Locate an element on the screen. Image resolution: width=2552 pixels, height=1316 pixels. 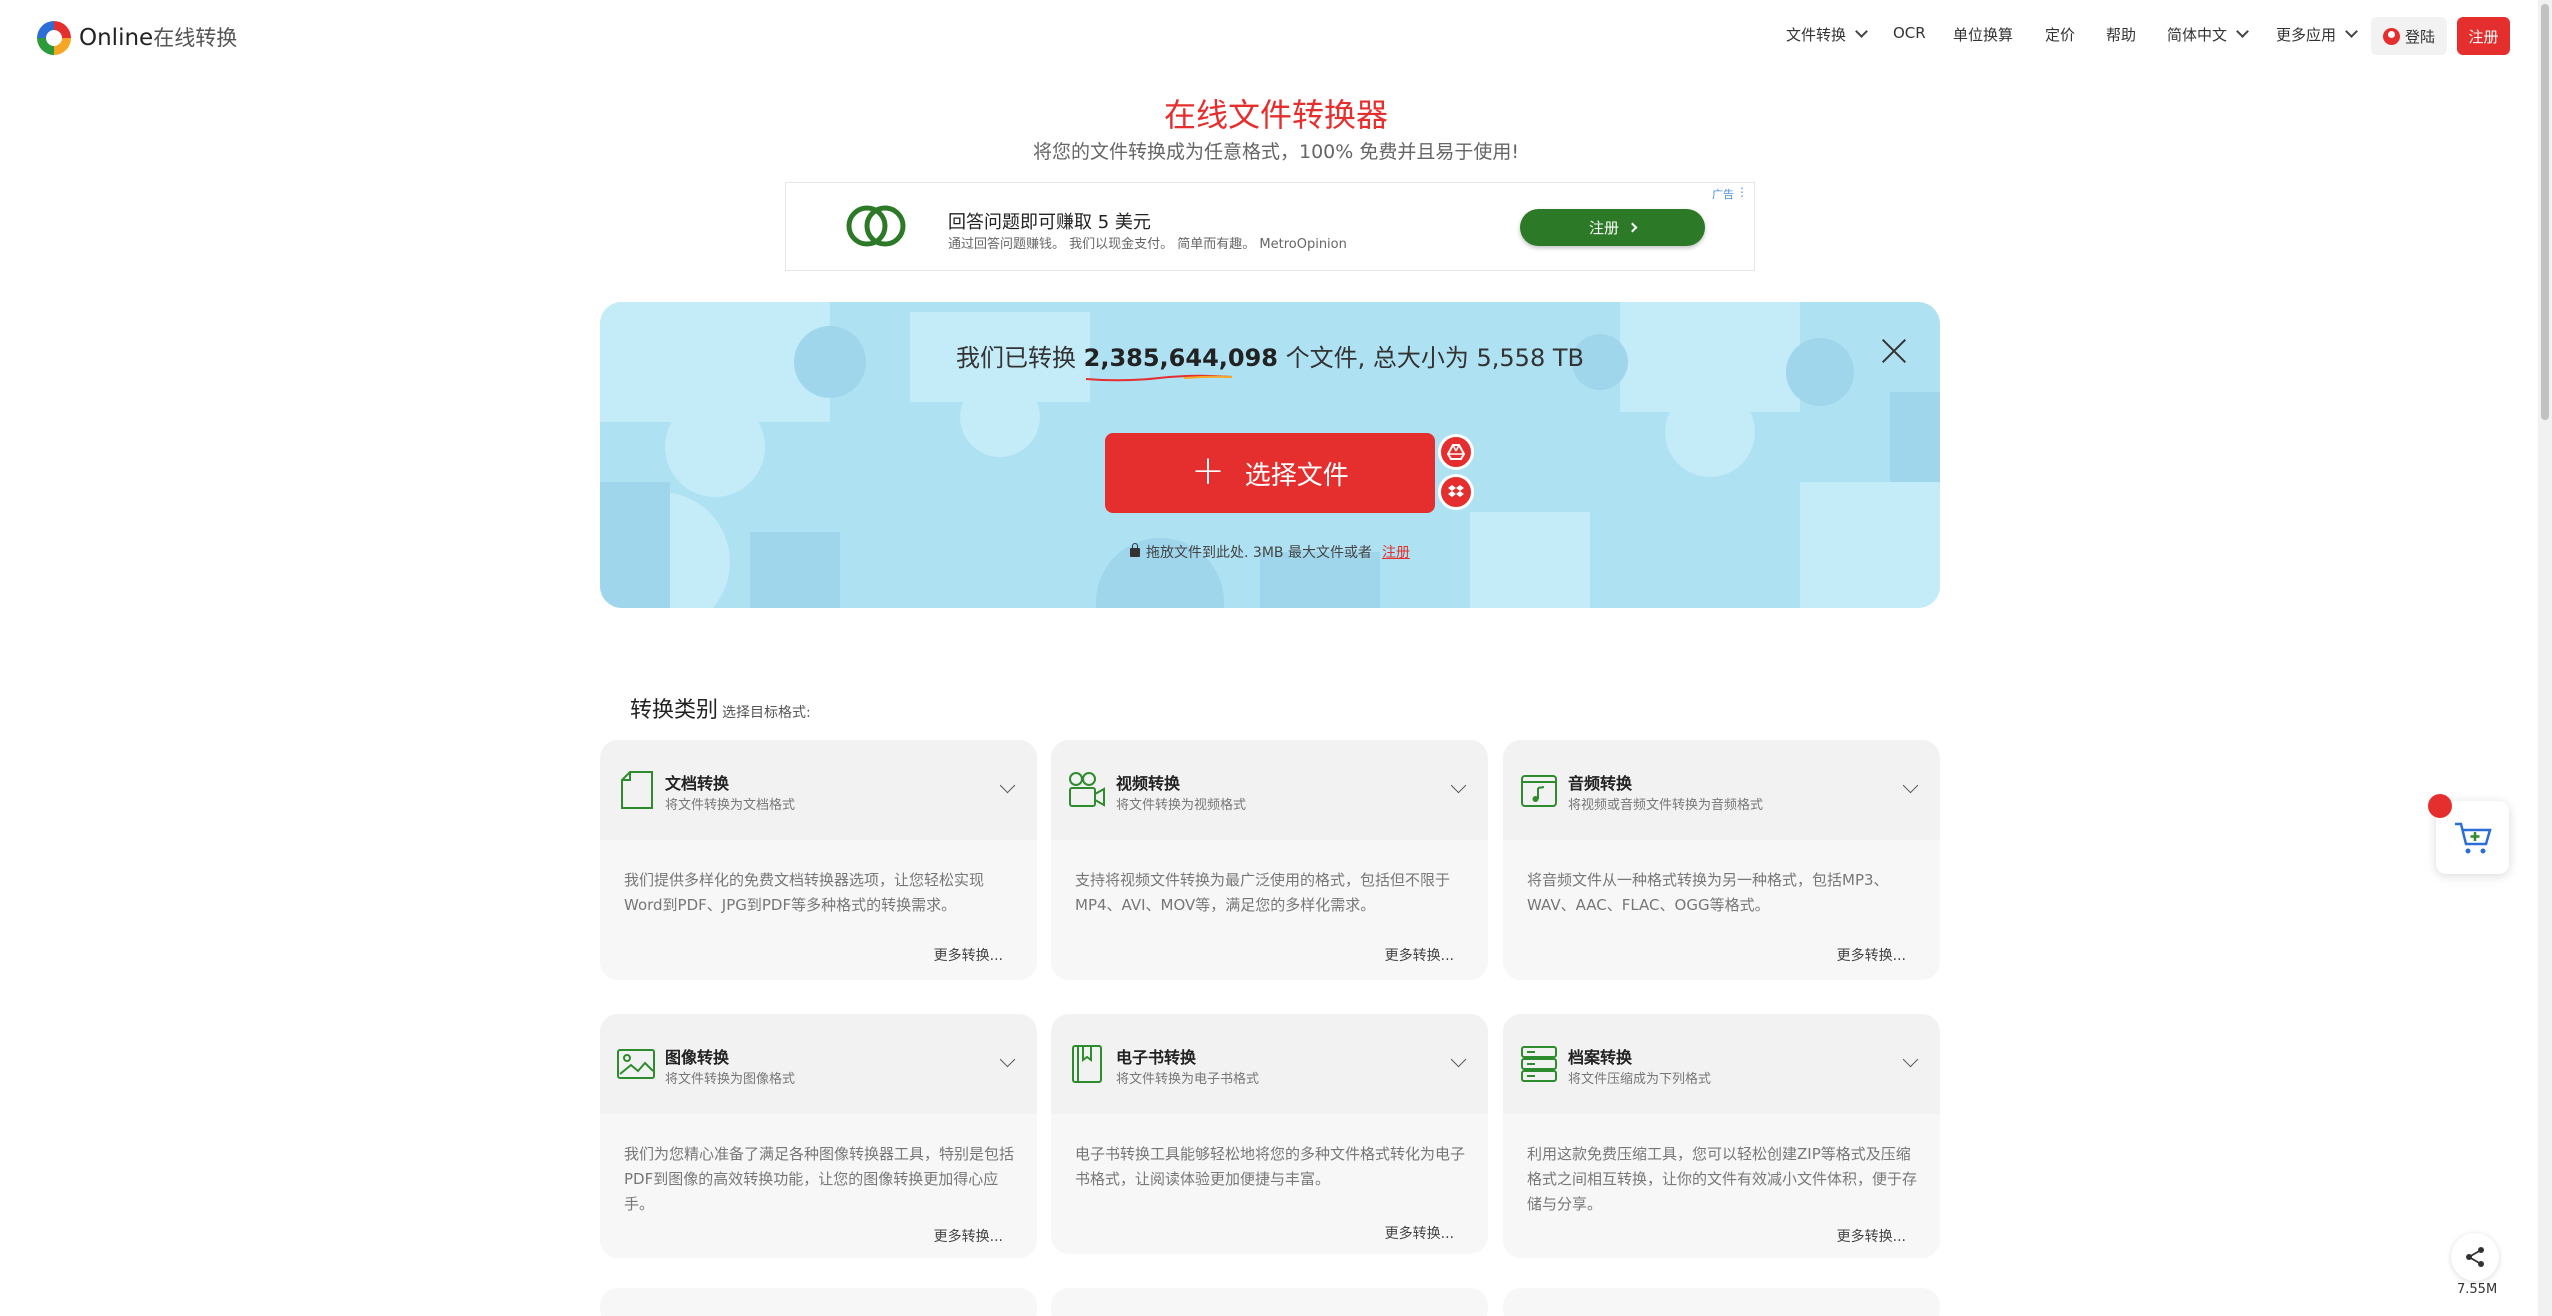
register-label: 注册 is located at coordinates (2483, 36).